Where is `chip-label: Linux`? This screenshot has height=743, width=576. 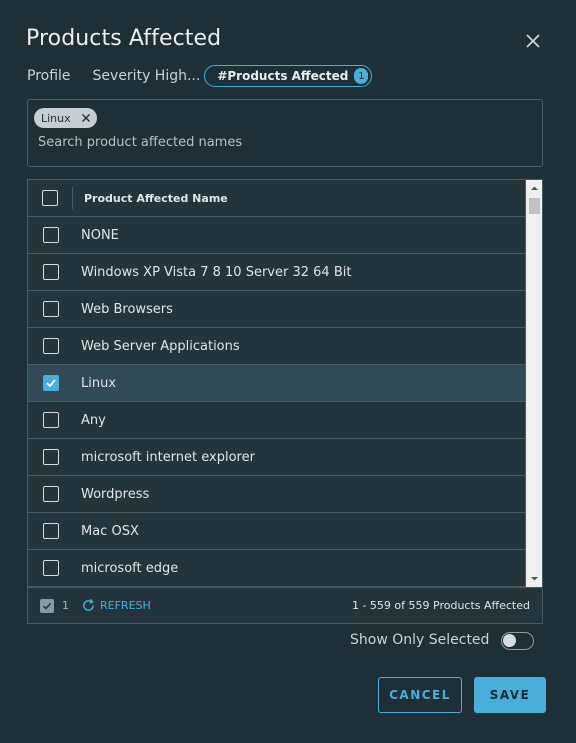 chip-label: Linux is located at coordinates (56, 118).